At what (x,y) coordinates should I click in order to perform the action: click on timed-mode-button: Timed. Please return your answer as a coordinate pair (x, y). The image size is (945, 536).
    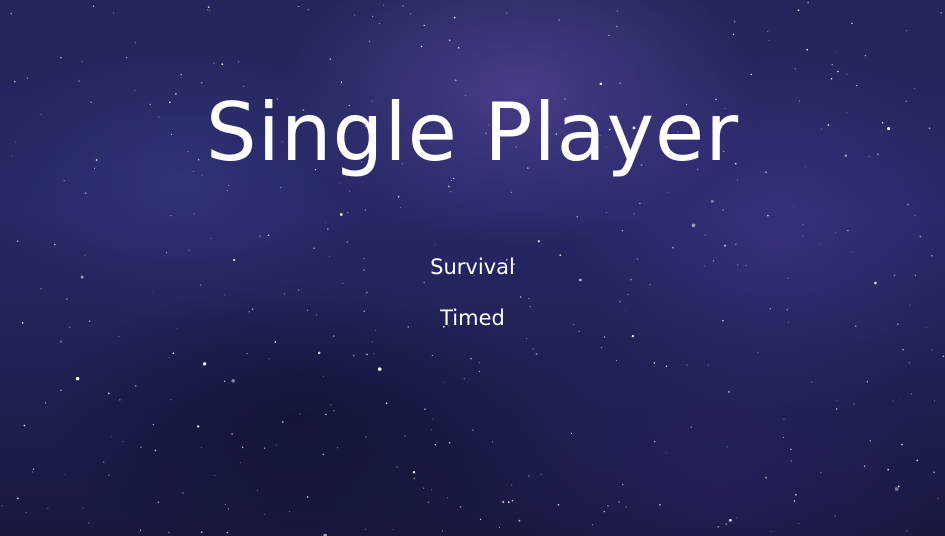
    Looking at the image, I should click on (472, 318).